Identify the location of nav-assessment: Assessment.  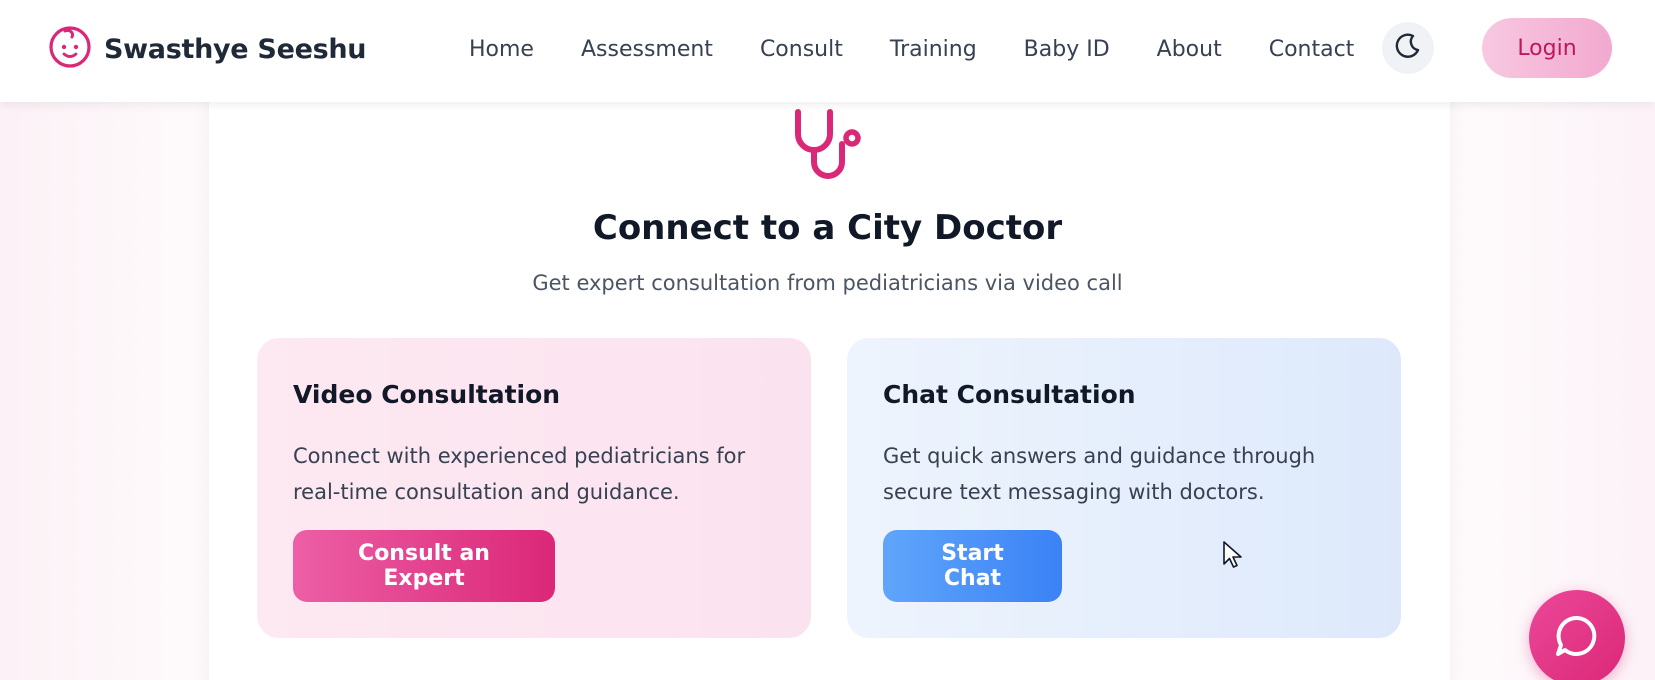
(647, 50).